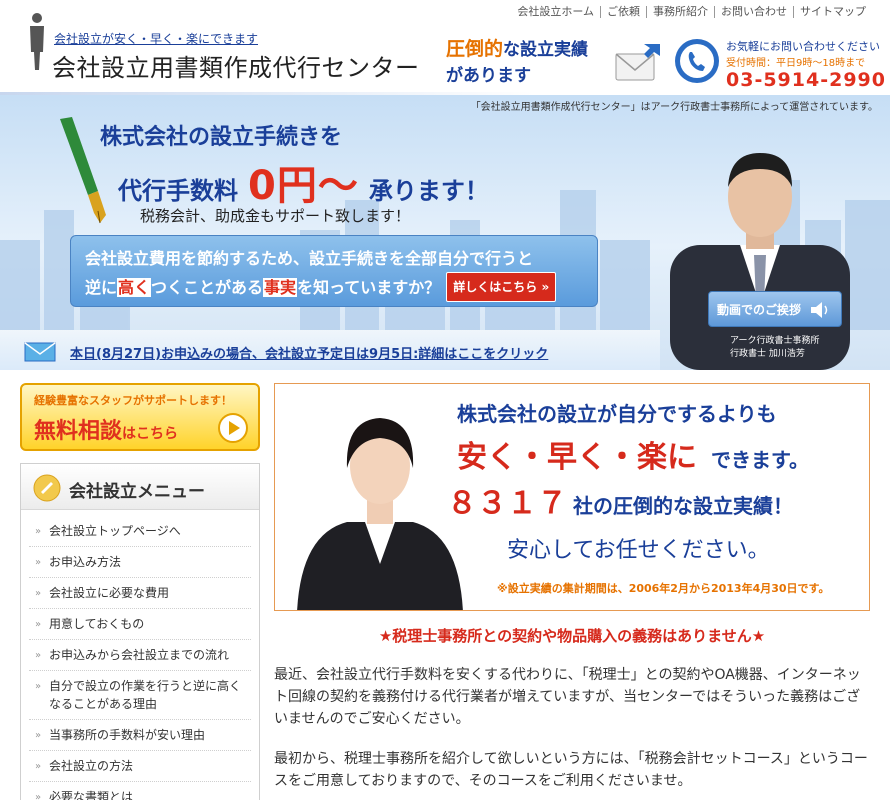  I want to click on pitch-line-2: 安く・早く・楽に できます。, so click(633, 454).